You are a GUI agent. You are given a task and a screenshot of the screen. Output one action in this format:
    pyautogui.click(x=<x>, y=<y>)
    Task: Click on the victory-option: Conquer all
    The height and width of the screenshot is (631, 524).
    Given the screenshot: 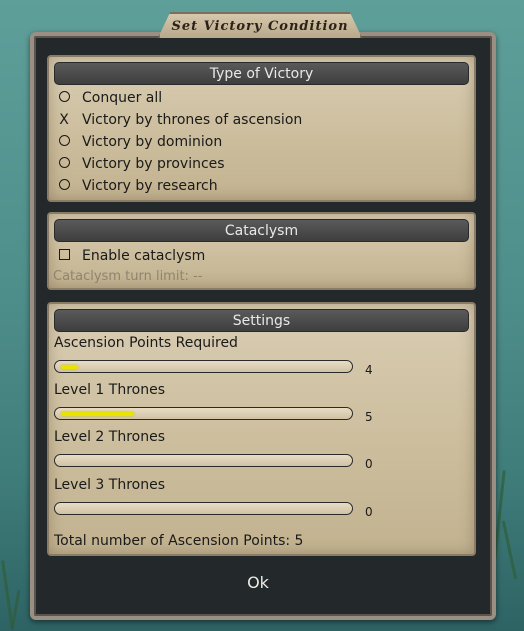 What is the action you would take?
    pyautogui.click(x=109, y=98)
    